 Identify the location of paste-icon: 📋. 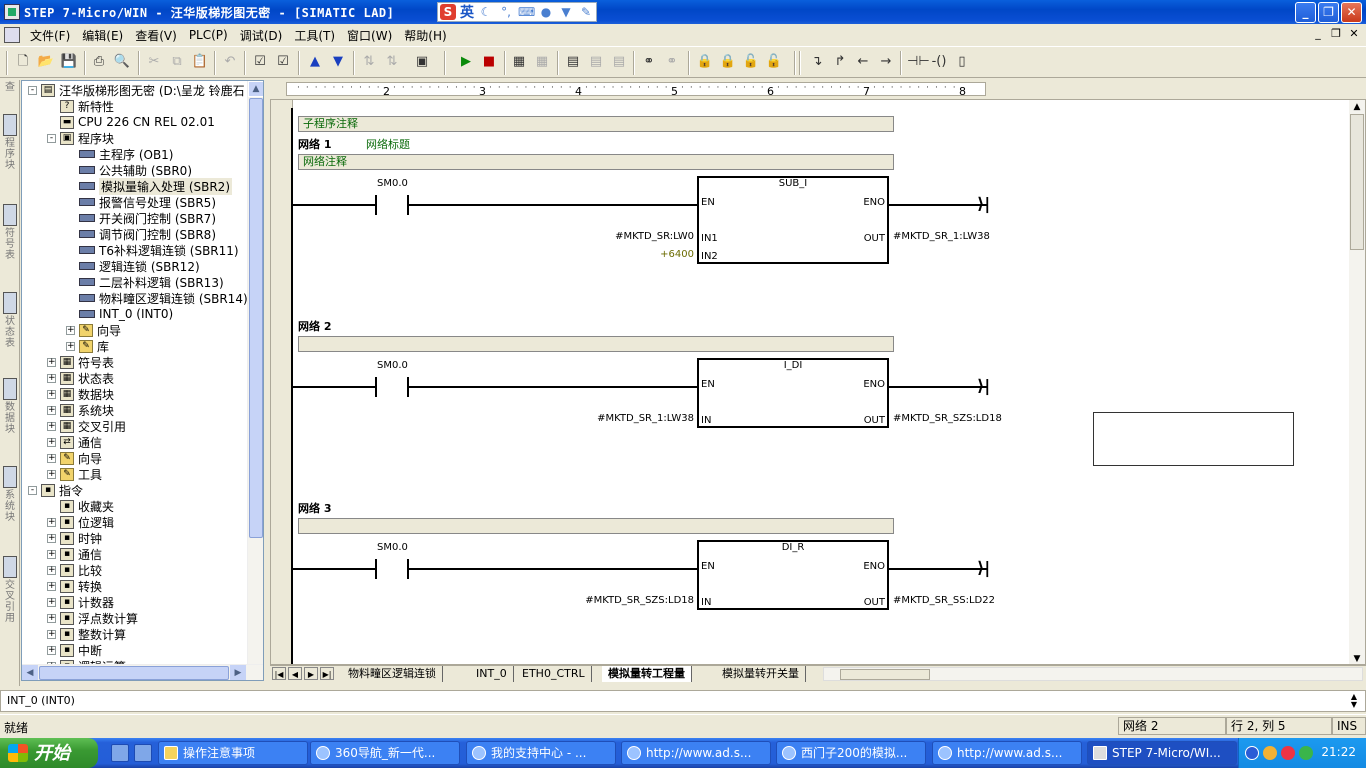
(200, 62).